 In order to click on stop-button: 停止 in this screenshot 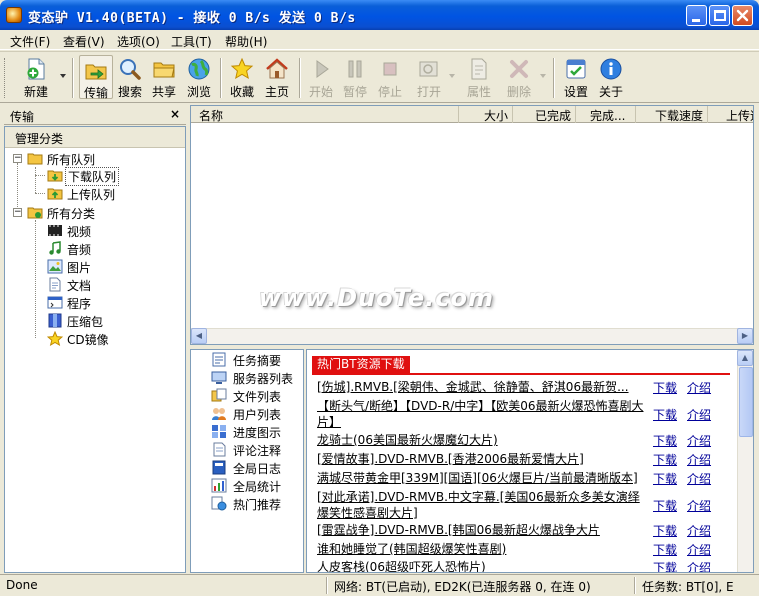, I will do `click(390, 77)`.